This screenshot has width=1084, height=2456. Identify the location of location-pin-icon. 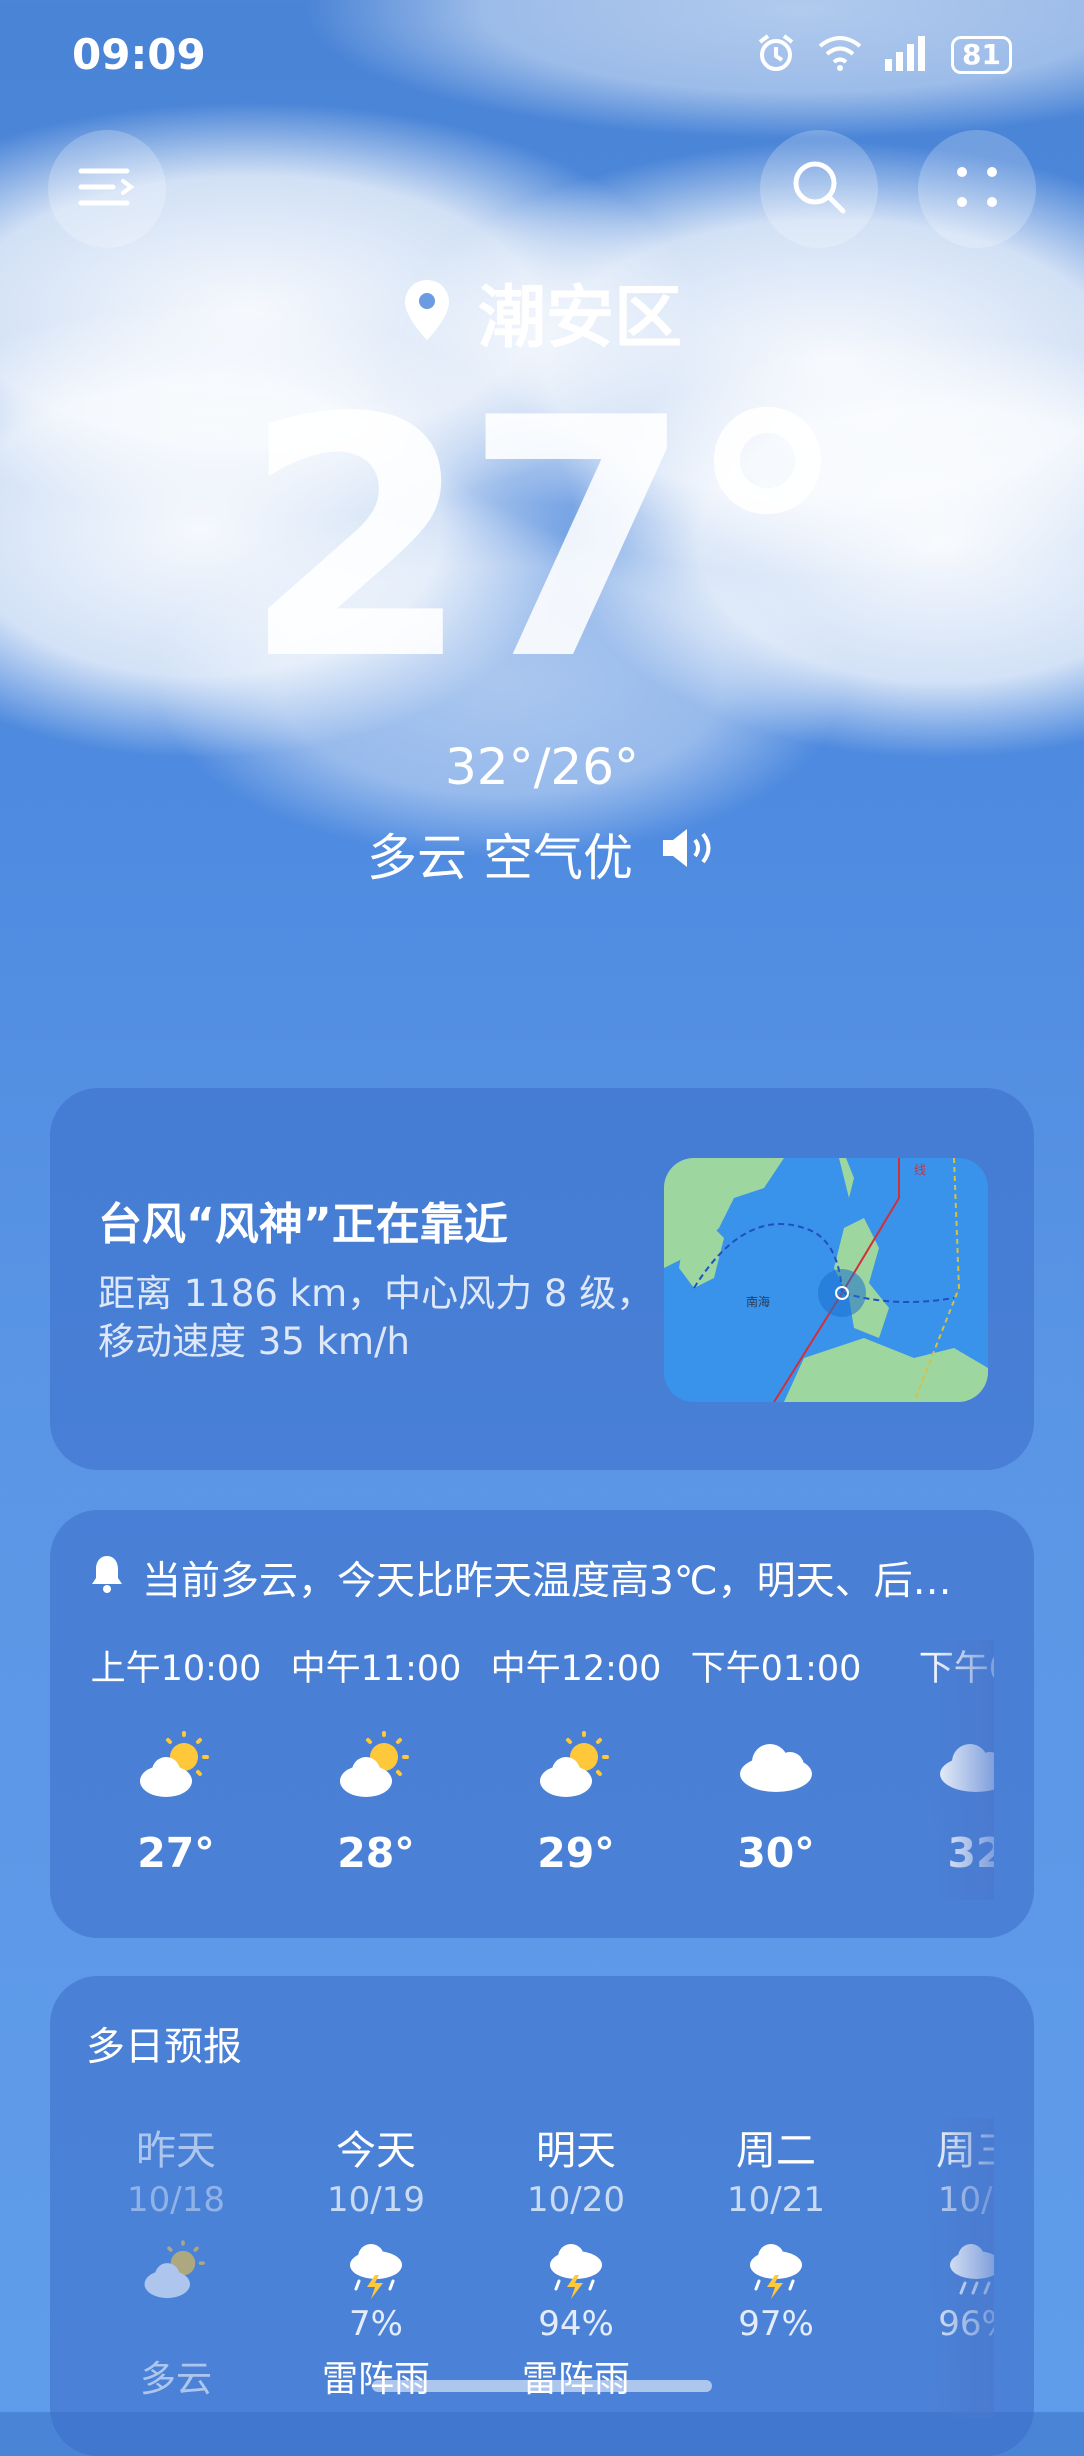
(427, 312).